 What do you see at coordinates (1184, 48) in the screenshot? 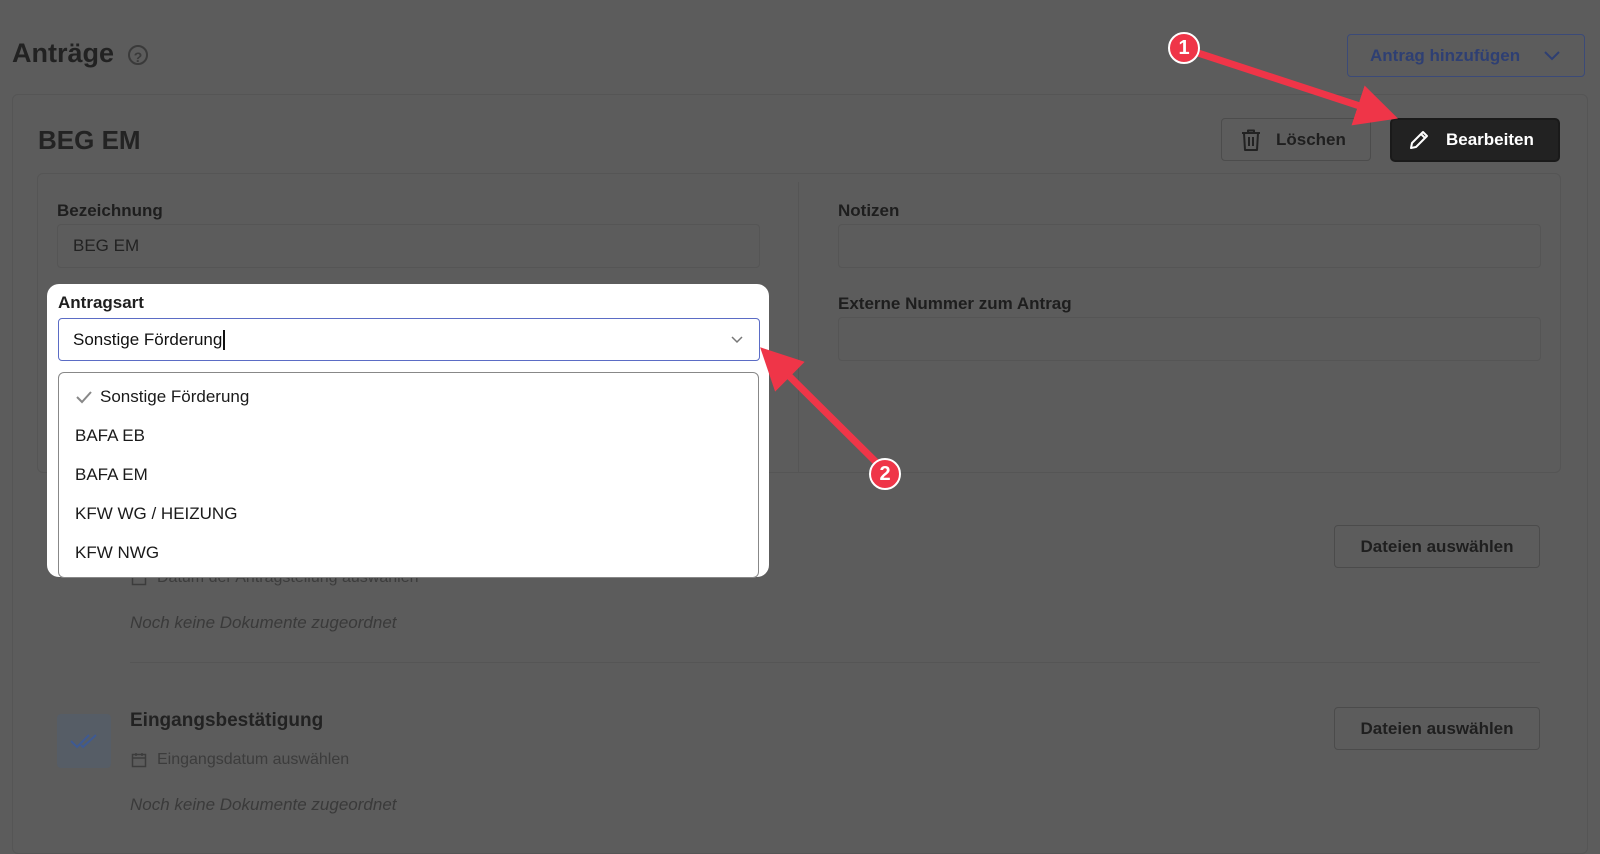
I see `annotation-badge-1: 1` at bounding box center [1184, 48].